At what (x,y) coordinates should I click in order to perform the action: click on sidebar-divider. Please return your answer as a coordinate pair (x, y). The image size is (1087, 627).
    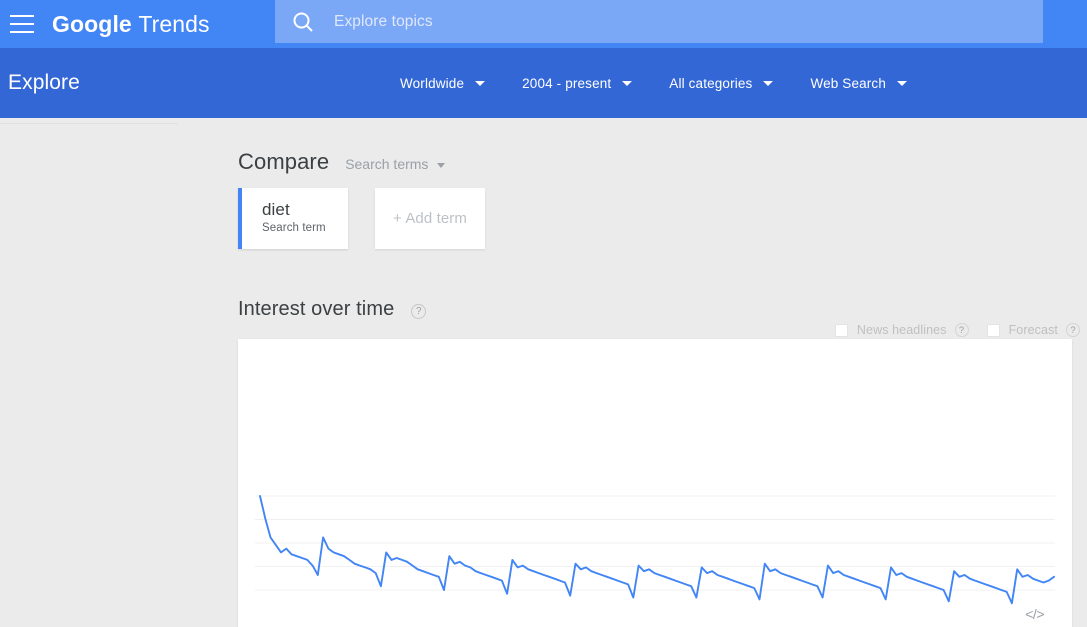
    Looking at the image, I should click on (89, 123).